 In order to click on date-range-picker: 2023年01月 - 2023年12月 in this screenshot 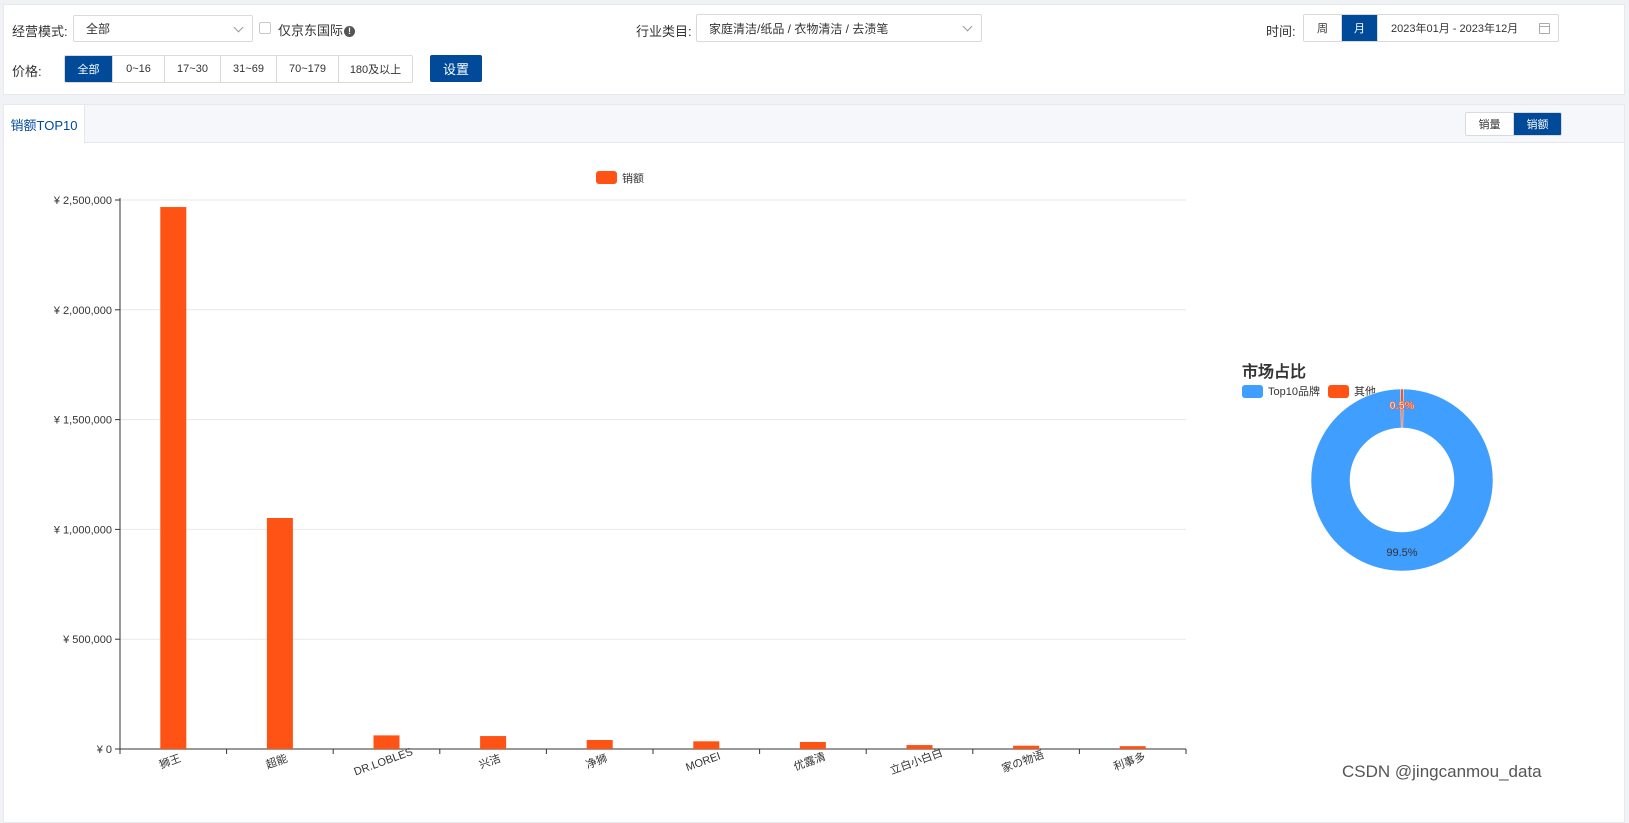, I will do `click(1468, 28)`.